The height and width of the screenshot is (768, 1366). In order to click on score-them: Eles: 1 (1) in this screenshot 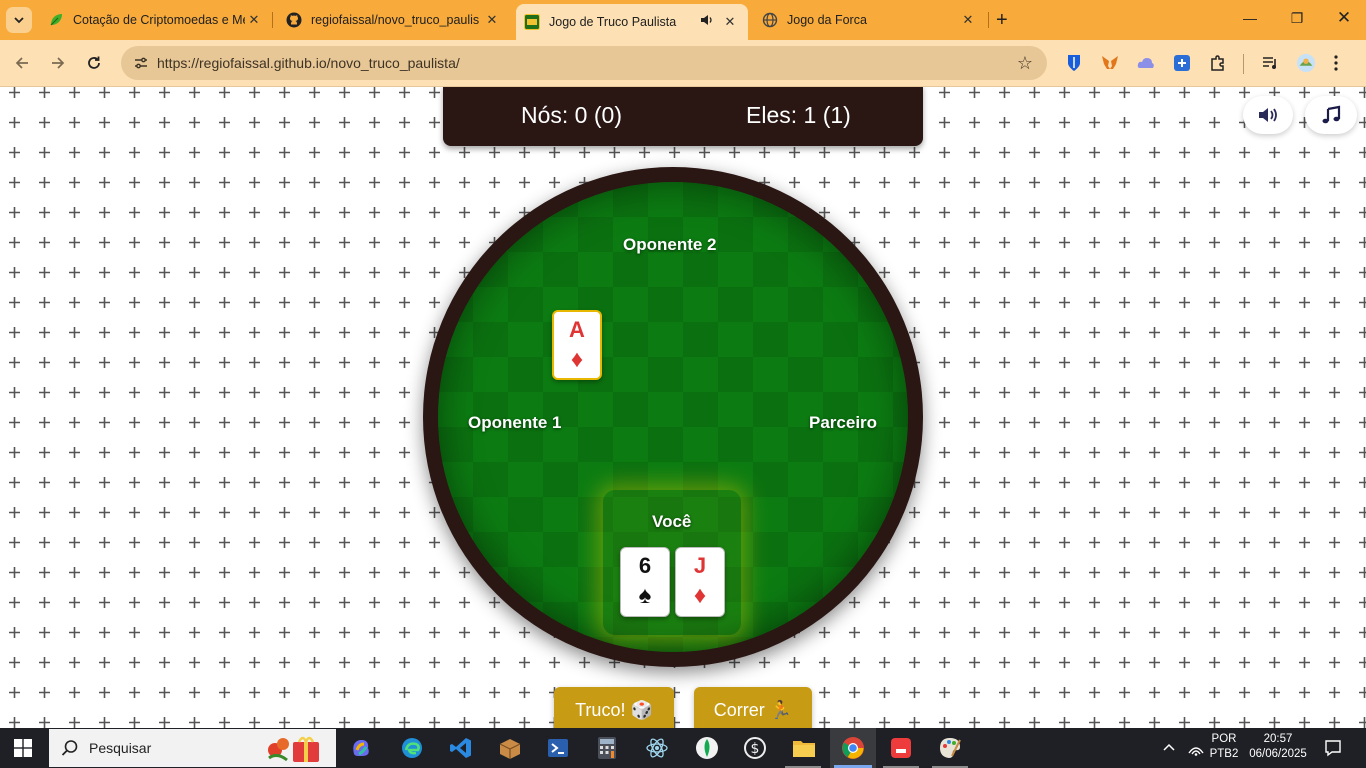, I will do `click(798, 115)`.